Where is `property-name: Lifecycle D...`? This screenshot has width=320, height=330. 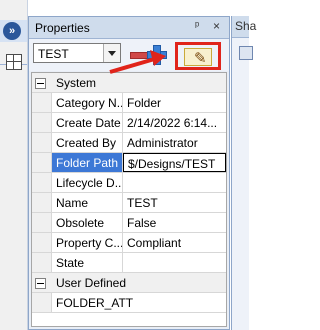 property-name: Lifecycle D... is located at coordinates (87, 182).